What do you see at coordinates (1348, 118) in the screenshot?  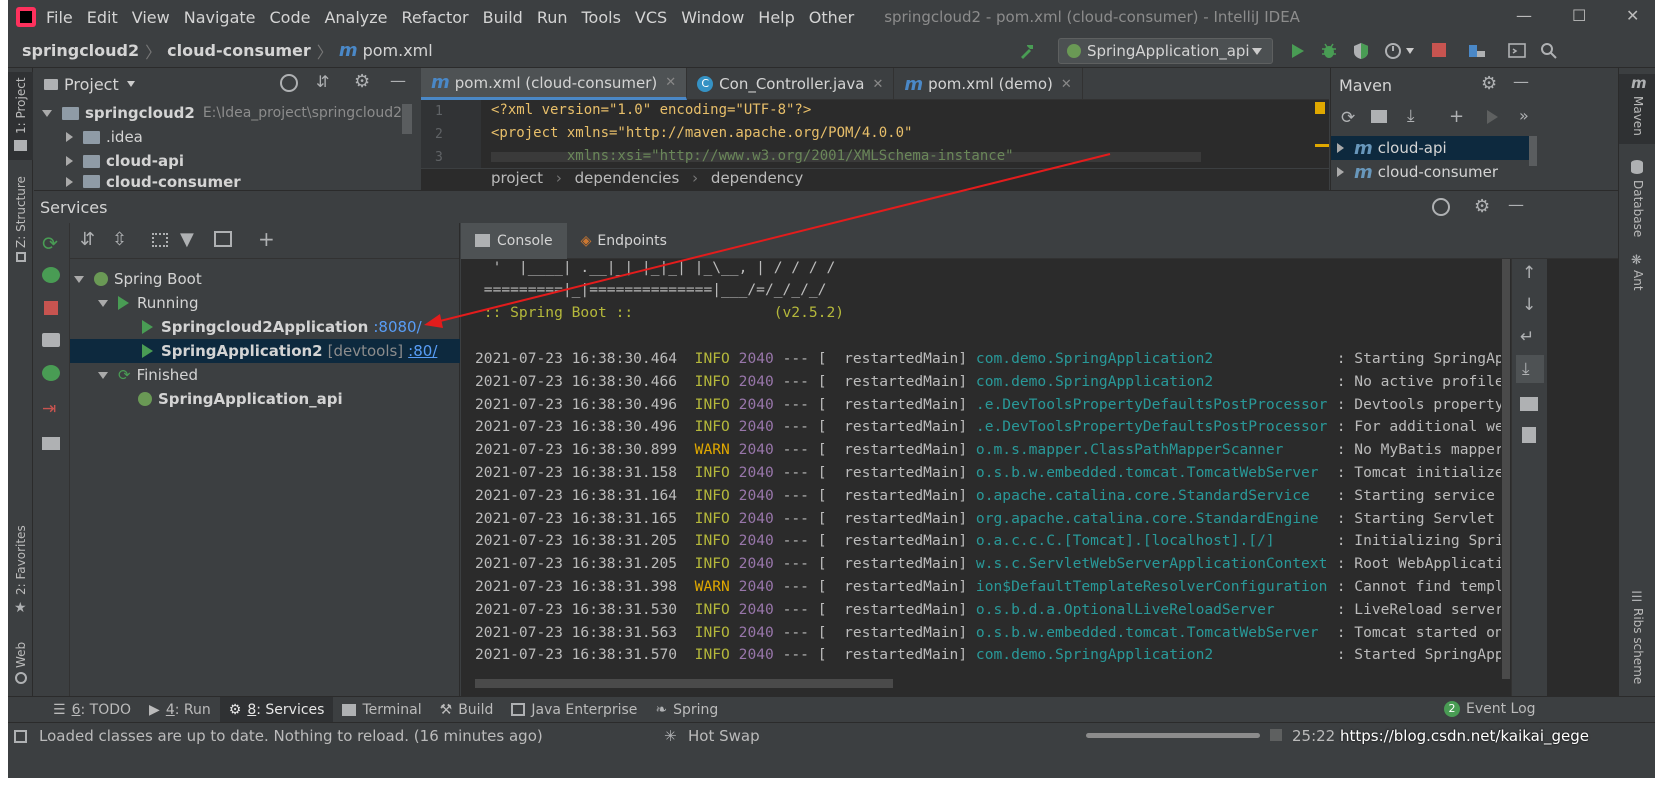 I see `reload-icon: ⟳` at bounding box center [1348, 118].